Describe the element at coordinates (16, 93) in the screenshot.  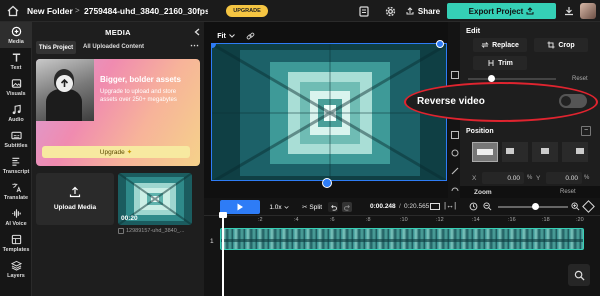
I see `rail-label: Visuals` at that location.